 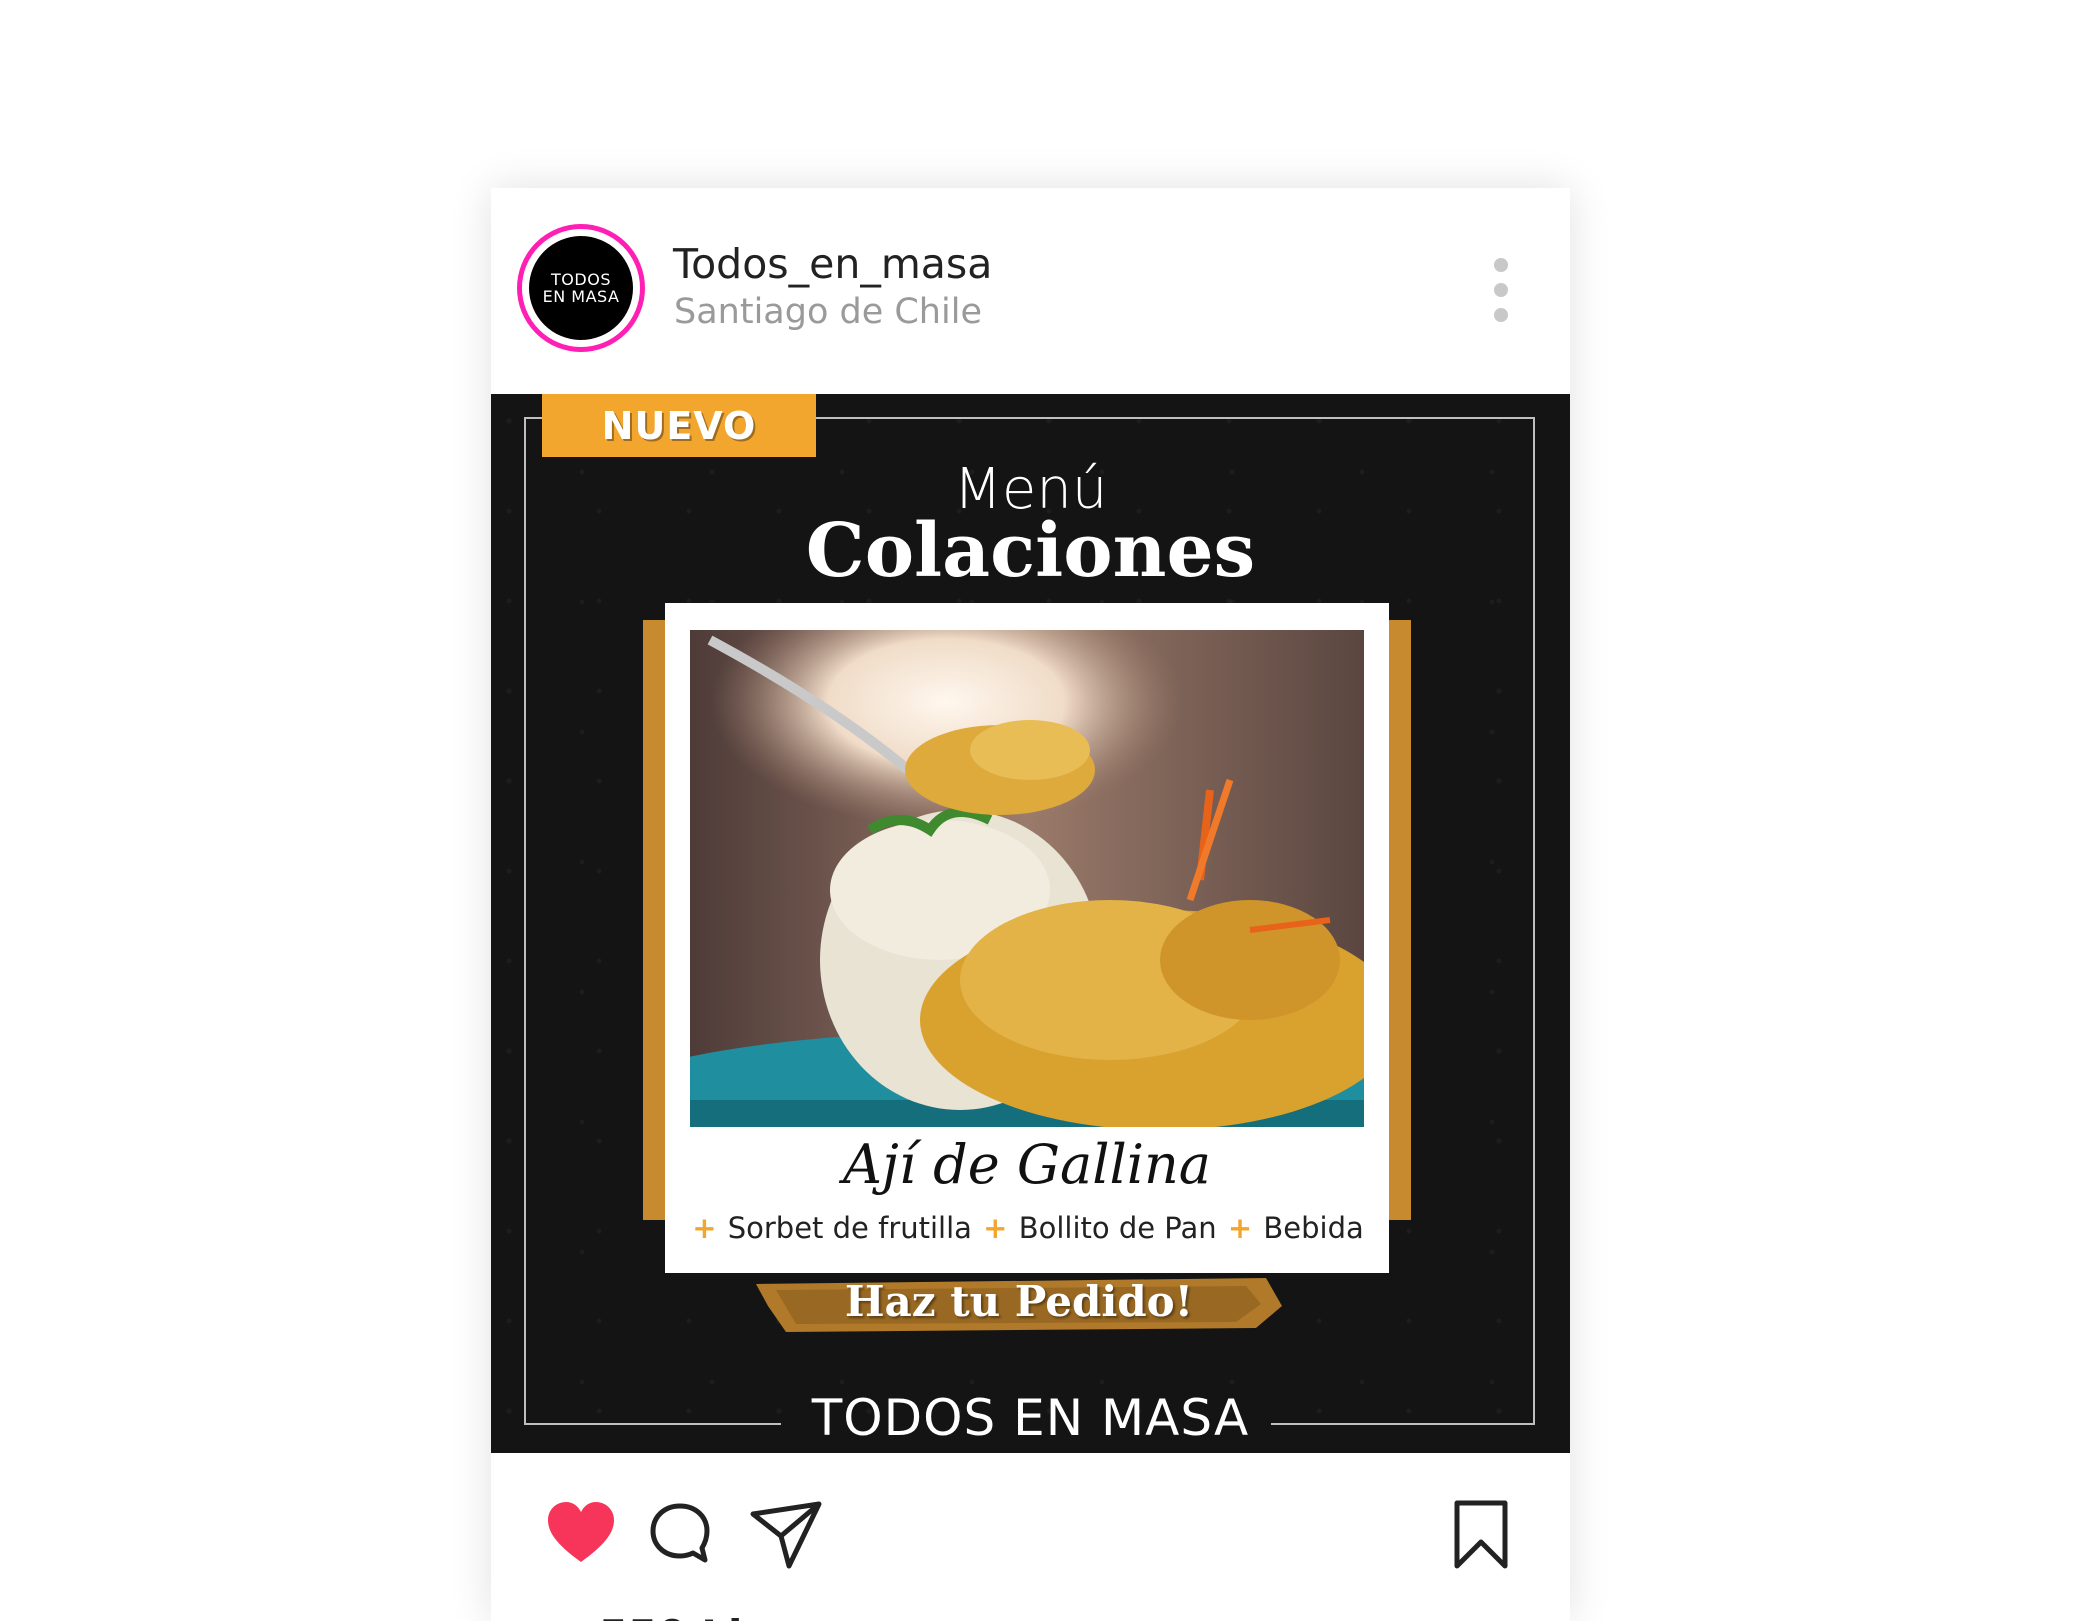 I want to click on side-item: Bollito de Pan, so click(x=1117, y=1228).